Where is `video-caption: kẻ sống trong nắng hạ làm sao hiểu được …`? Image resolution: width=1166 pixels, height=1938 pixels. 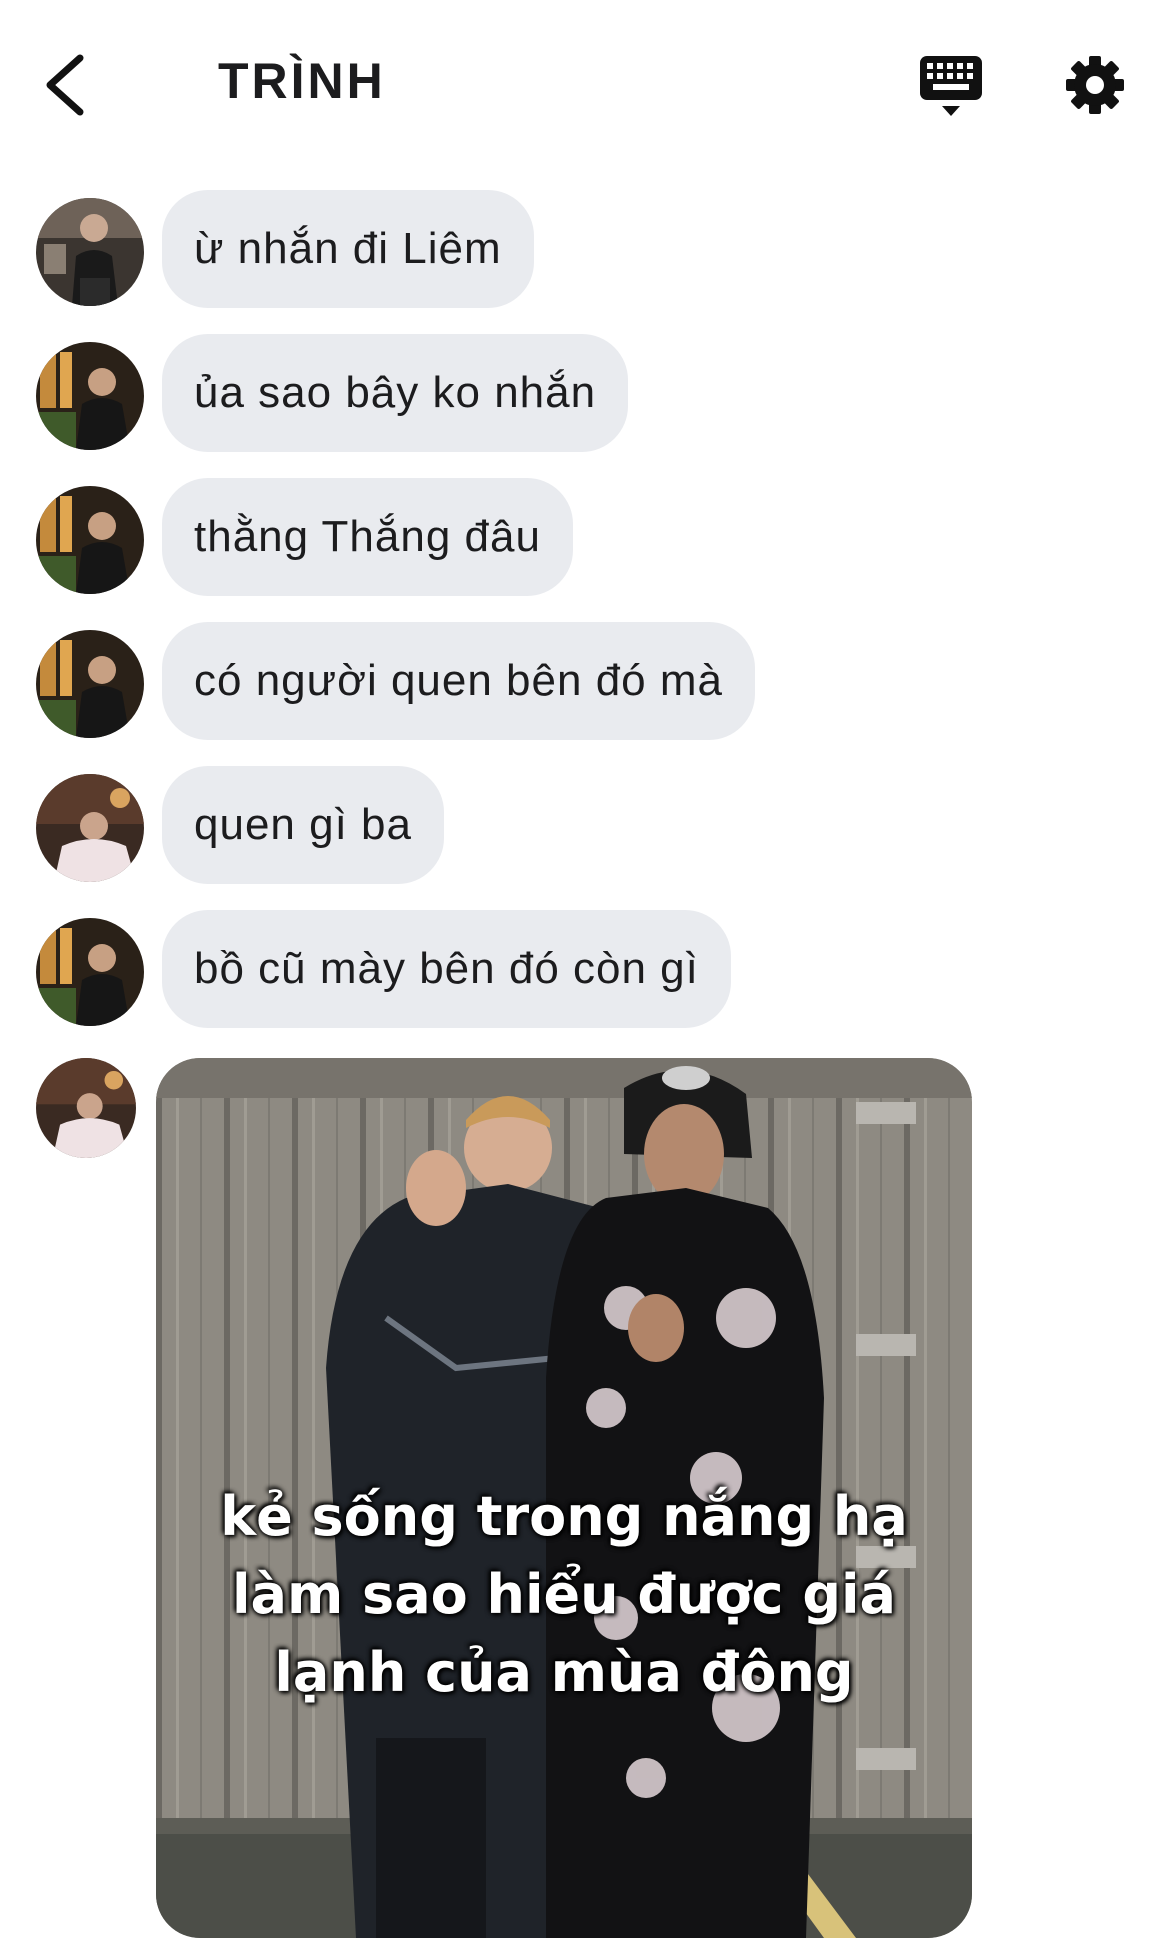 video-caption: kẻ sống trong nắng hạ làm sao hiểu được … is located at coordinates (564, 1595).